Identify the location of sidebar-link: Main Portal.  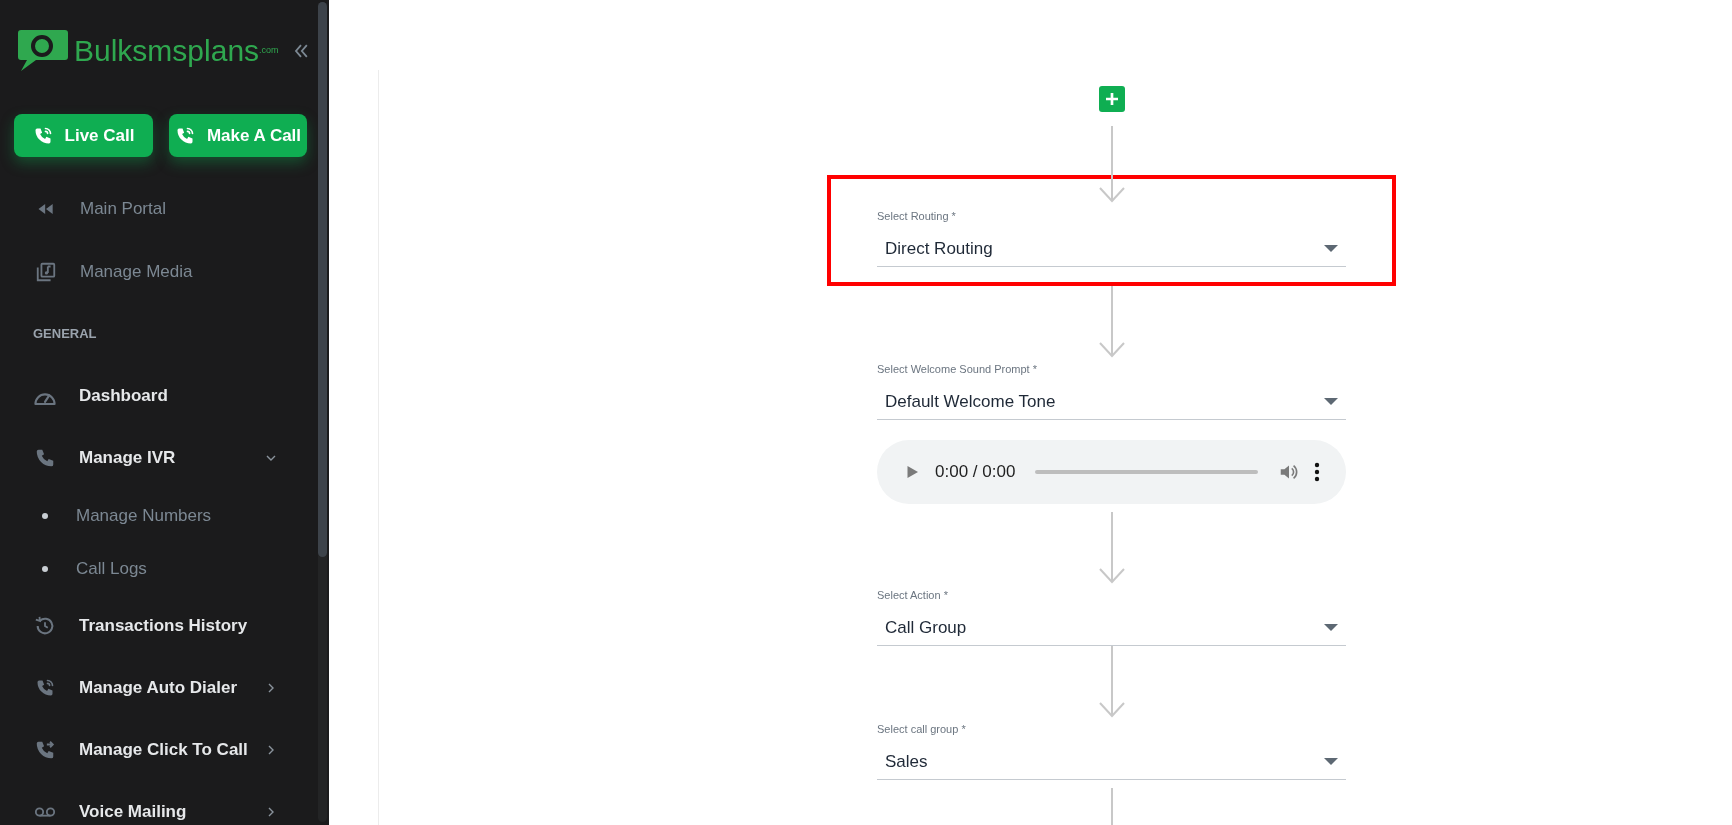
(159, 208).